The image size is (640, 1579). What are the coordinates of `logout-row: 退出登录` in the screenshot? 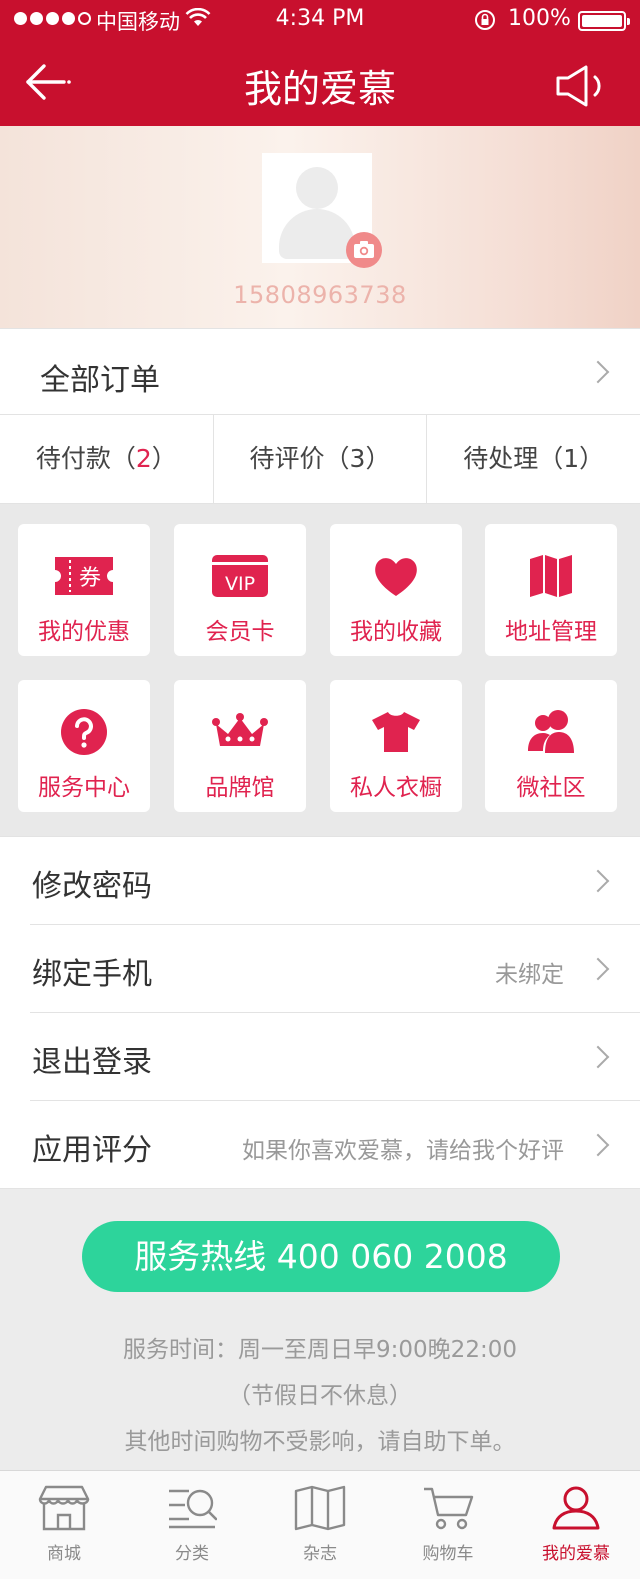 It's located at (335, 1057).